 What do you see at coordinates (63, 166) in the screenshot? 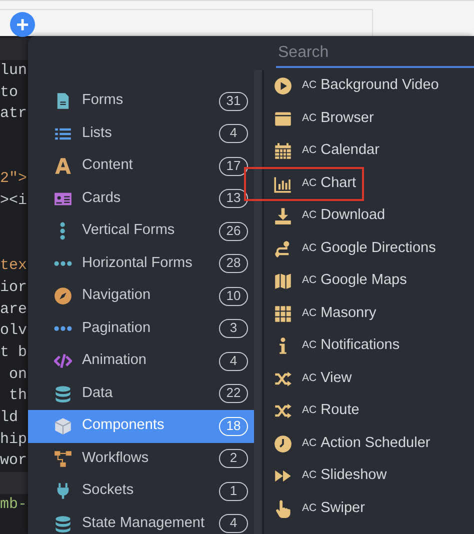
I see `letter-a-icon` at bounding box center [63, 166].